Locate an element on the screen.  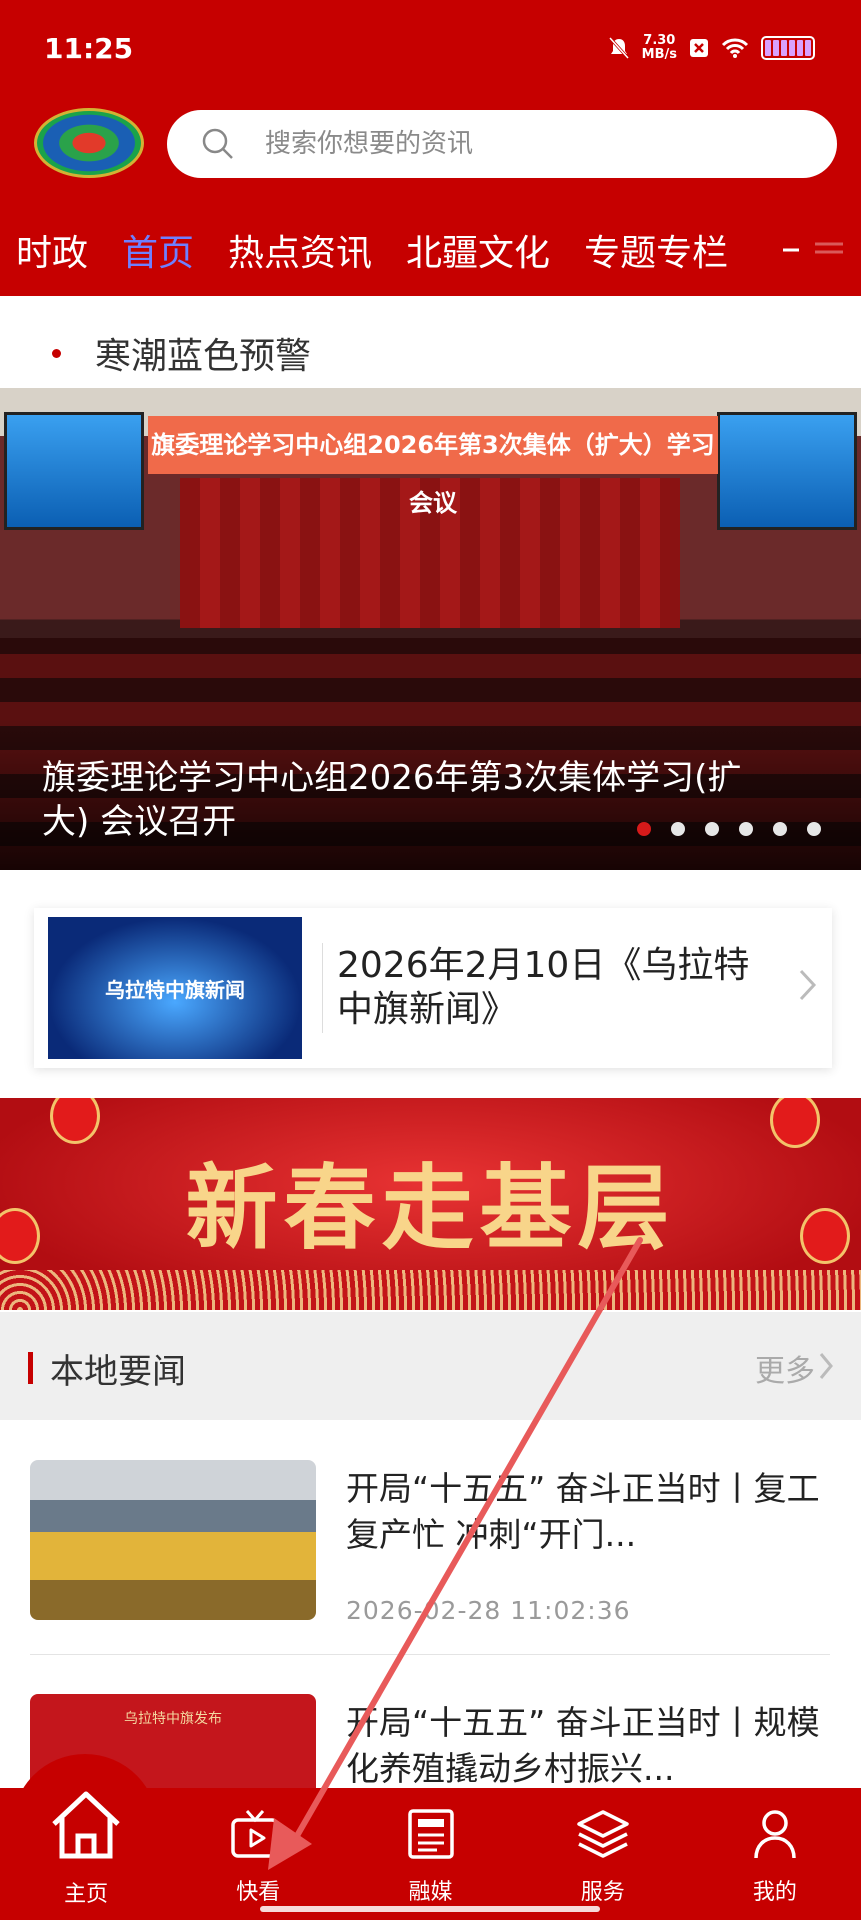
category-nav: 时政 首页 热点资讯 北疆文化 专题专栏 is located at coordinates (430, 250).